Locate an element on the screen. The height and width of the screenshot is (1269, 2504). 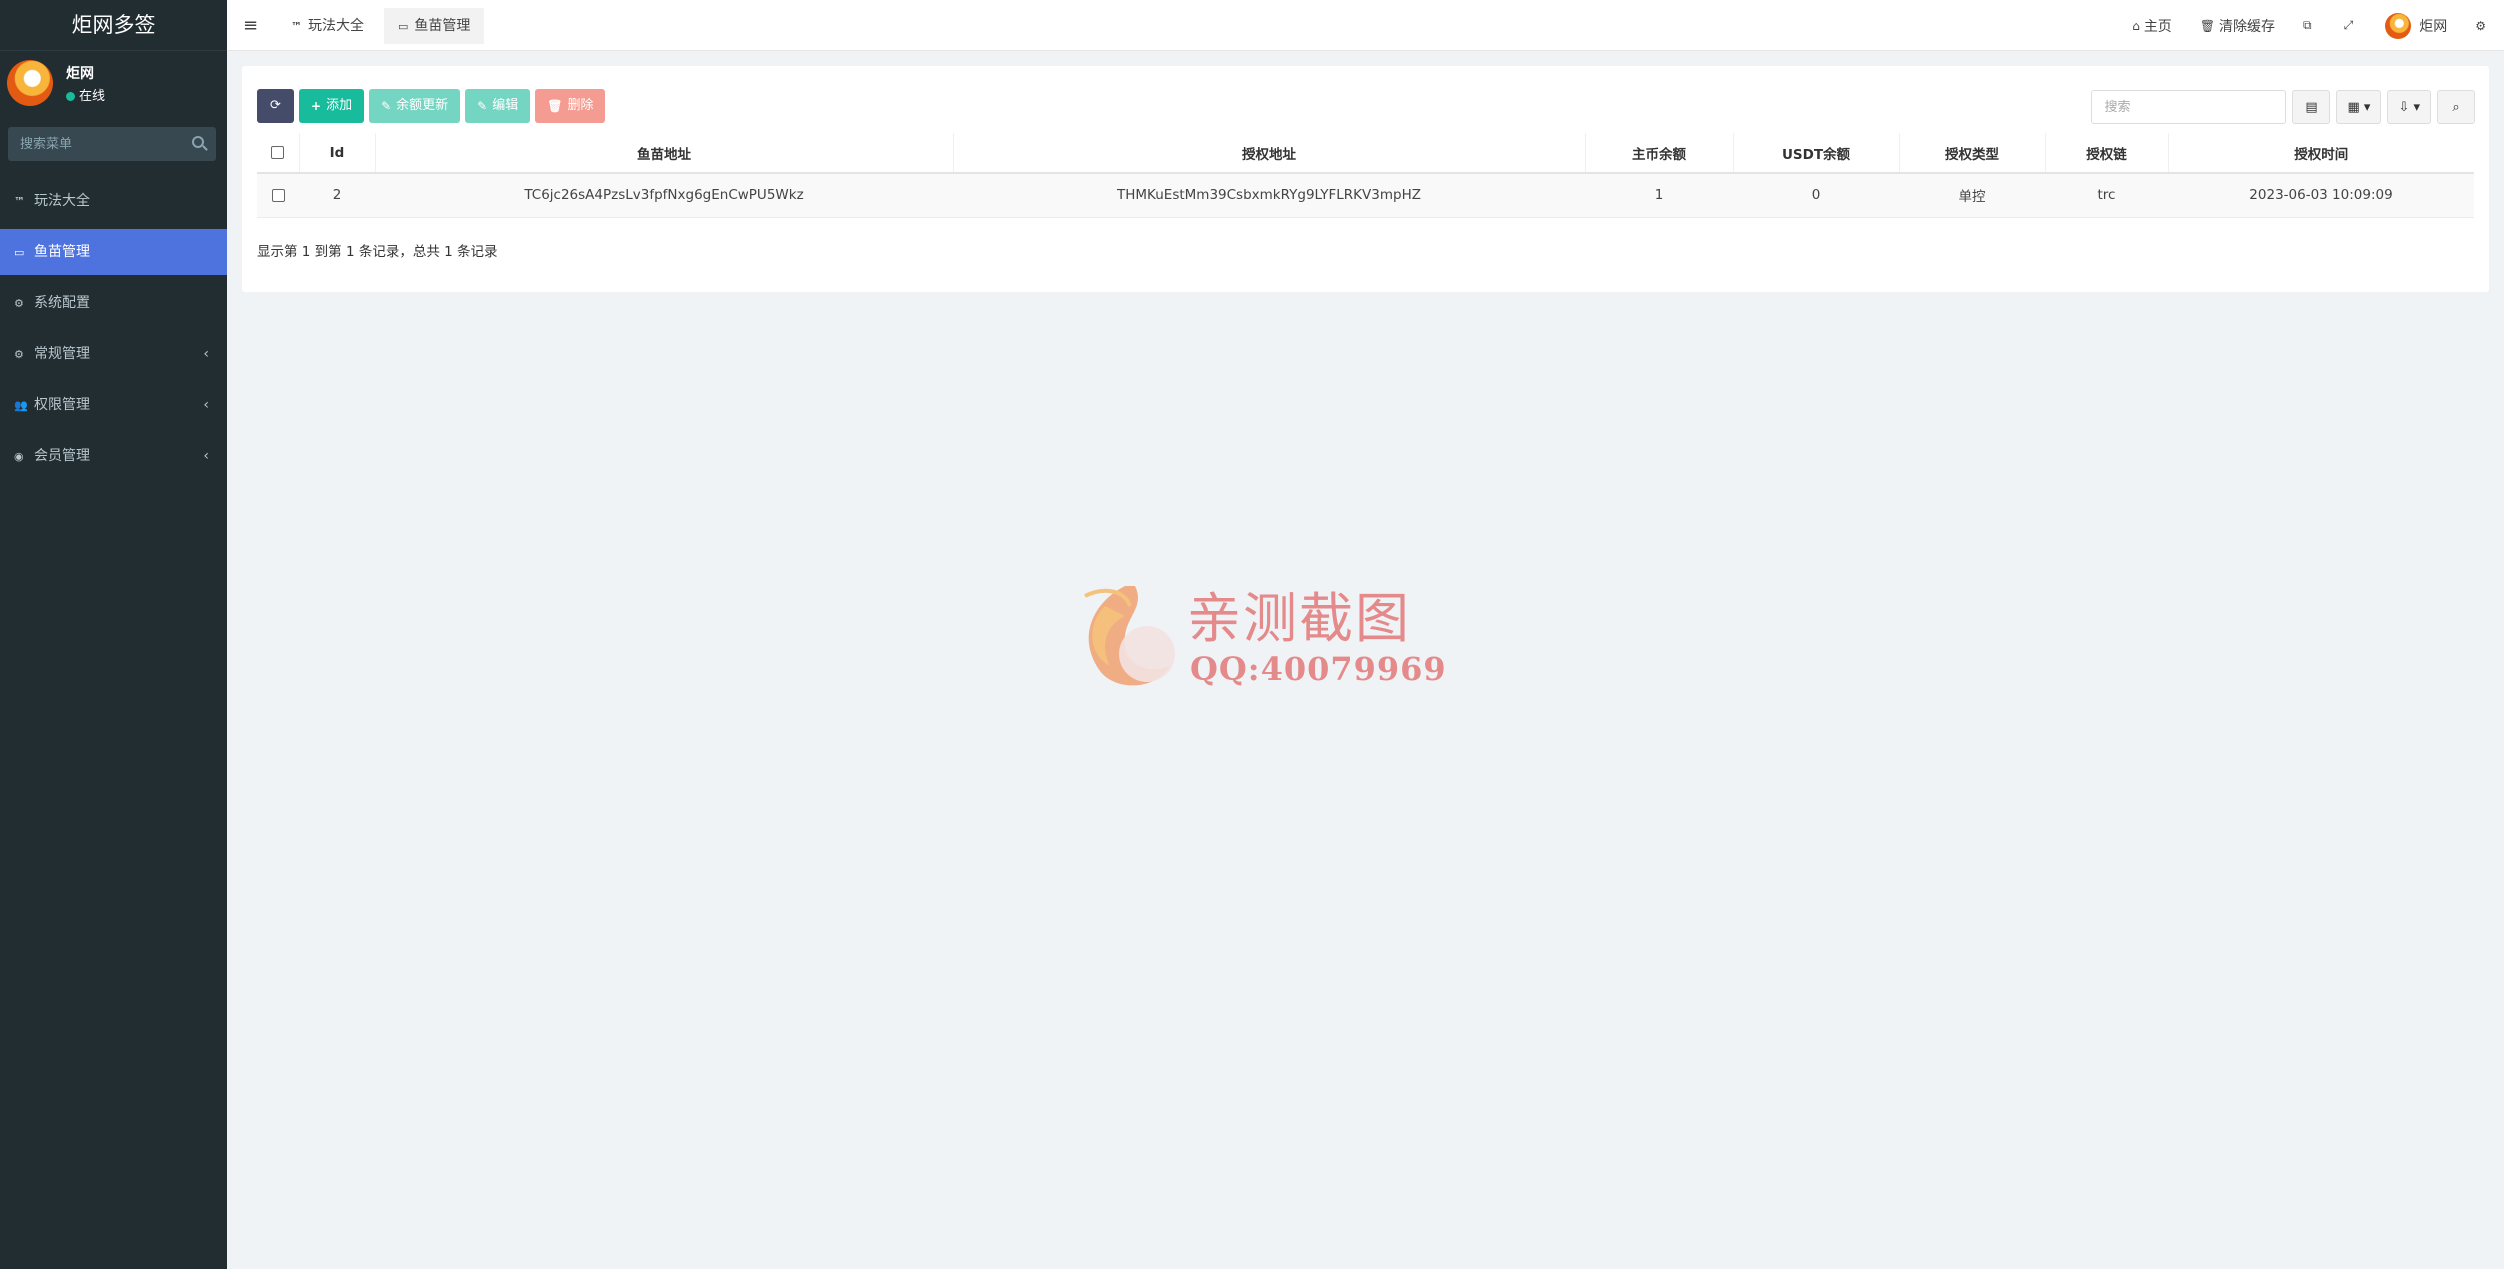
home-link: ⌂ 主页 is located at coordinates (2152, 26).